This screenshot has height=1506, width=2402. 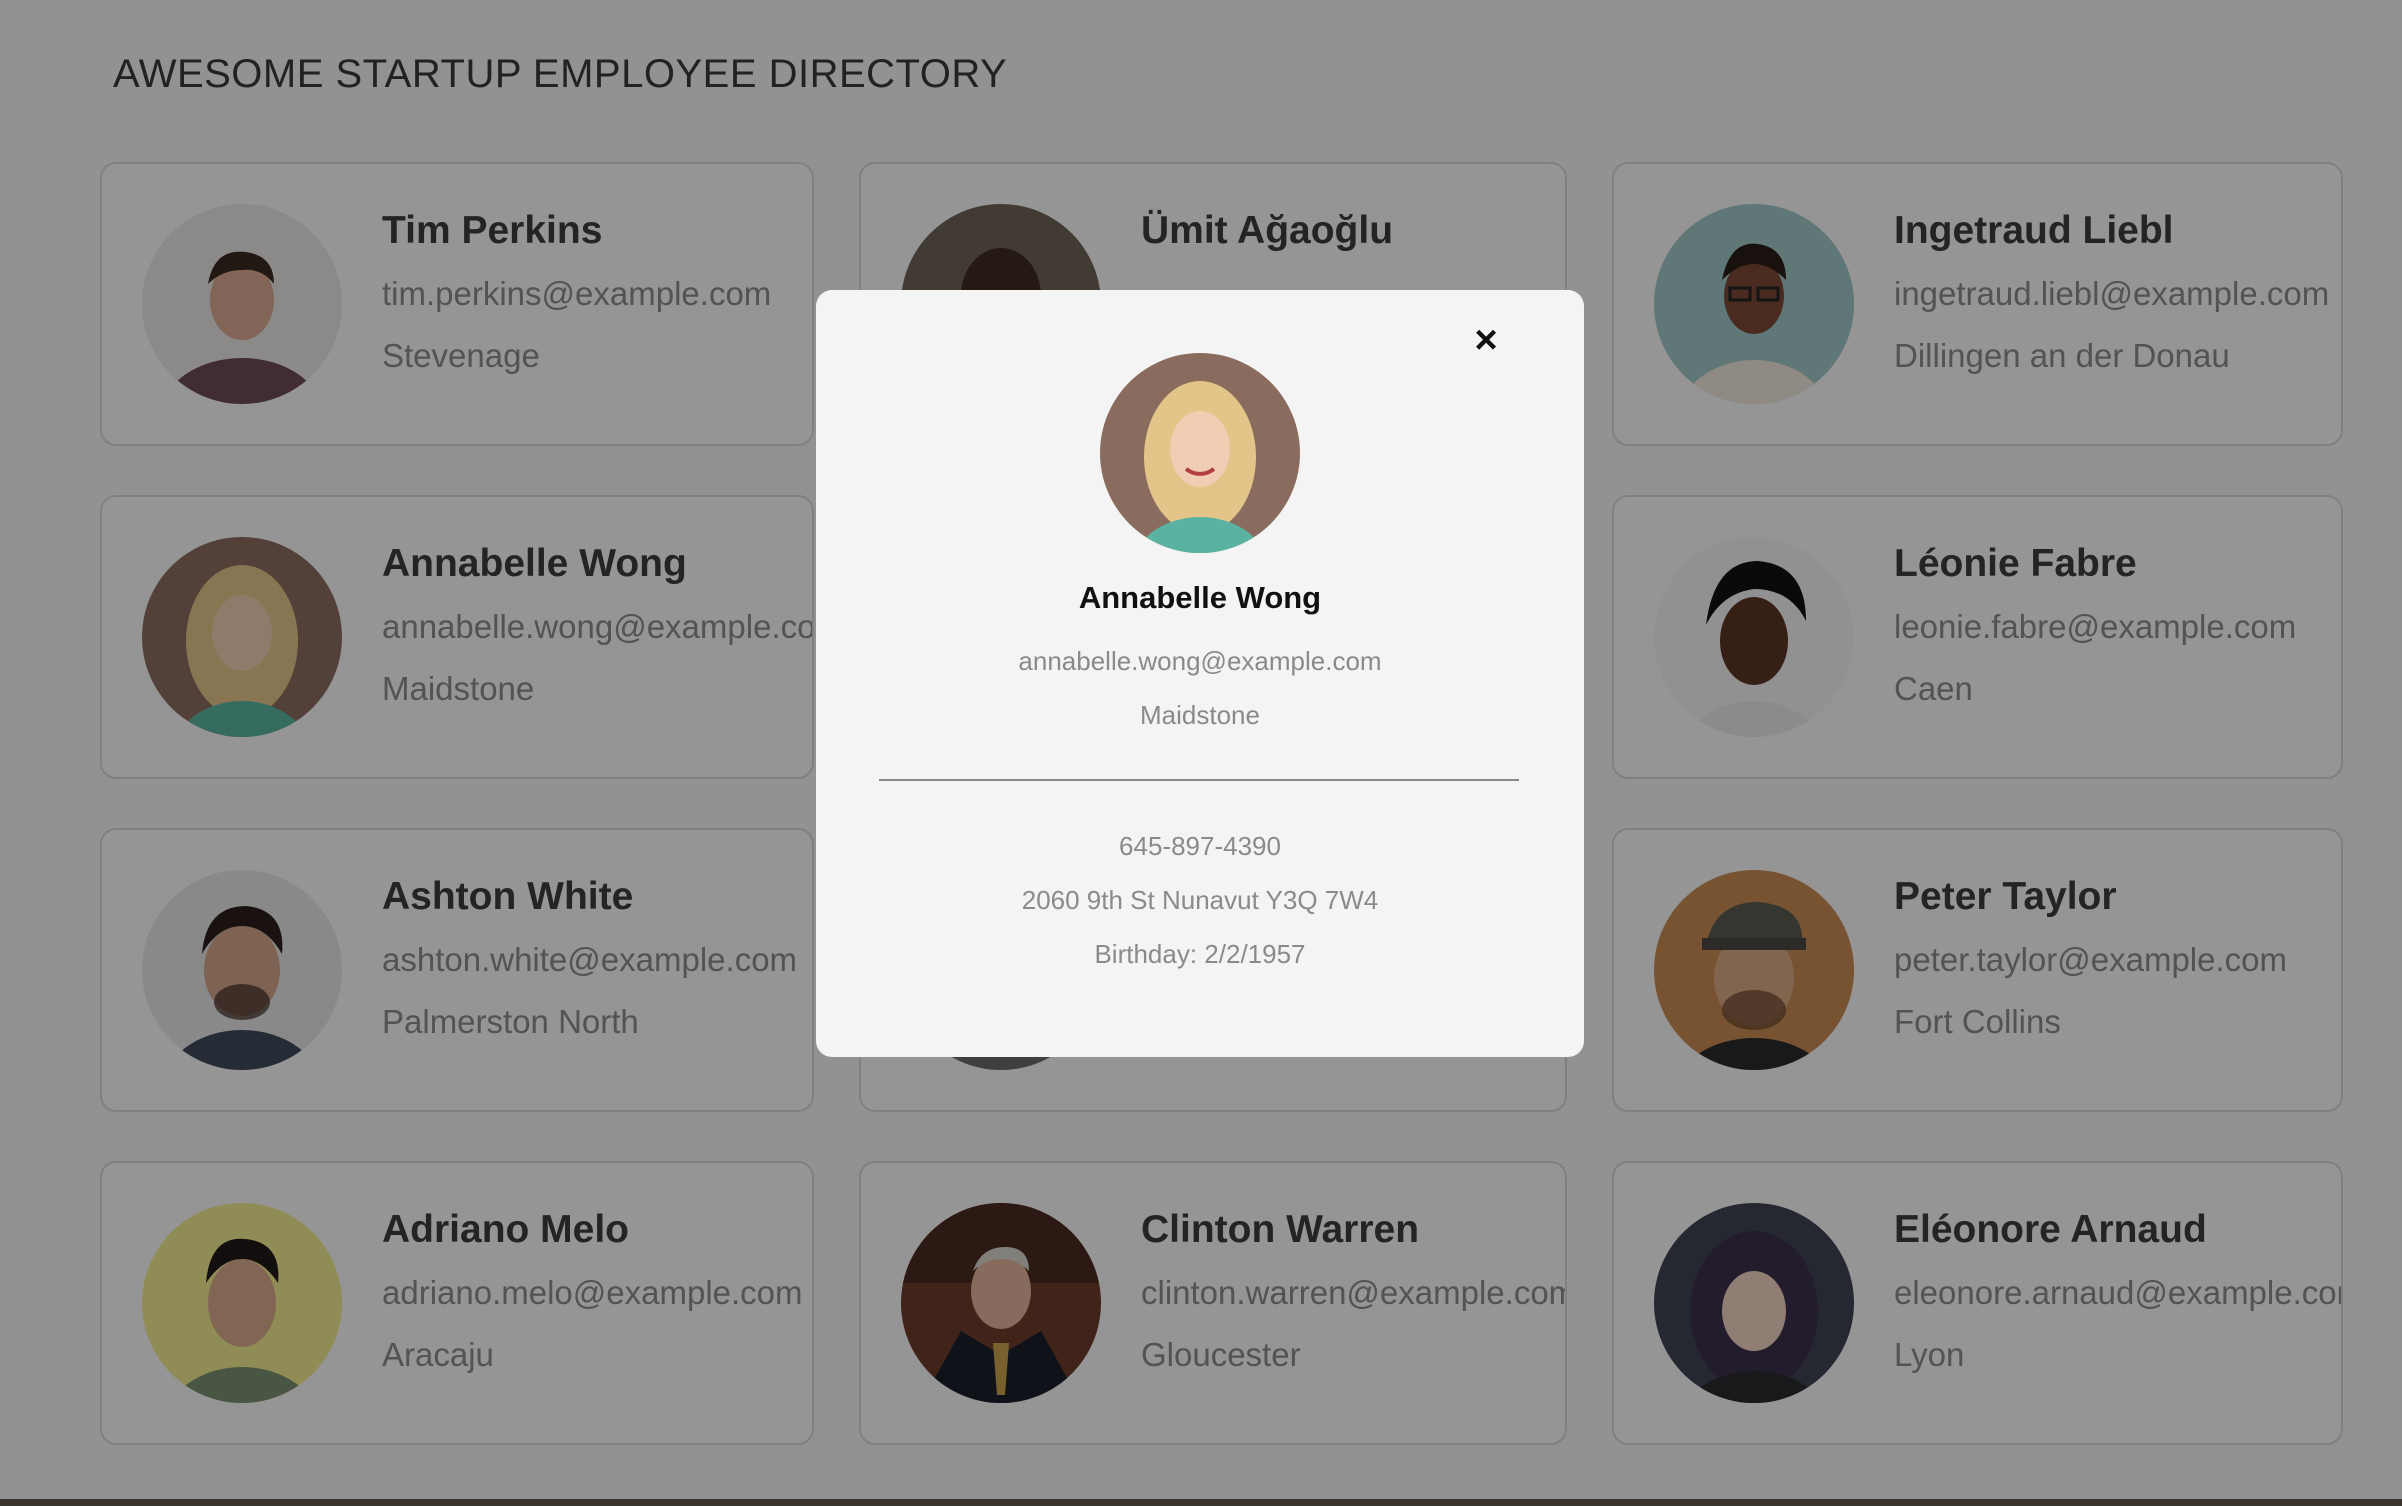 What do you see at coordinates (1199, 780) in the screenshot?
I see `modal-divider` at bounding box center [1199, 780].